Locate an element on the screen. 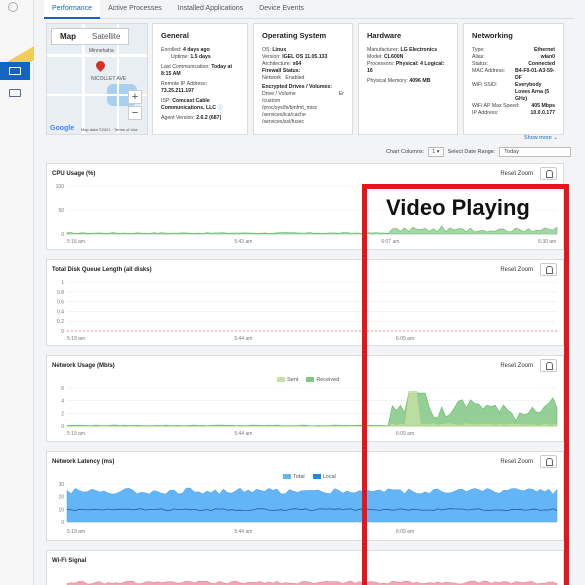 The image size is (585, 585). zoom-out-button: − is located at coordinates (135, 113).